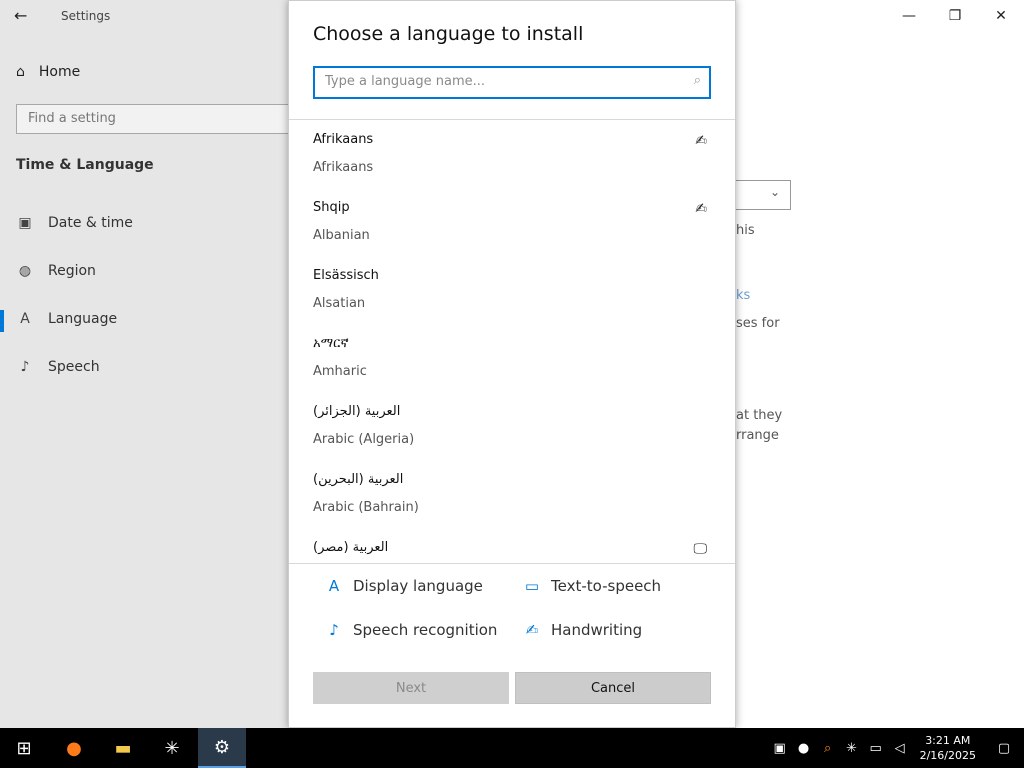  I want to click on sidebar-item-label: Language, so click(83, 319).